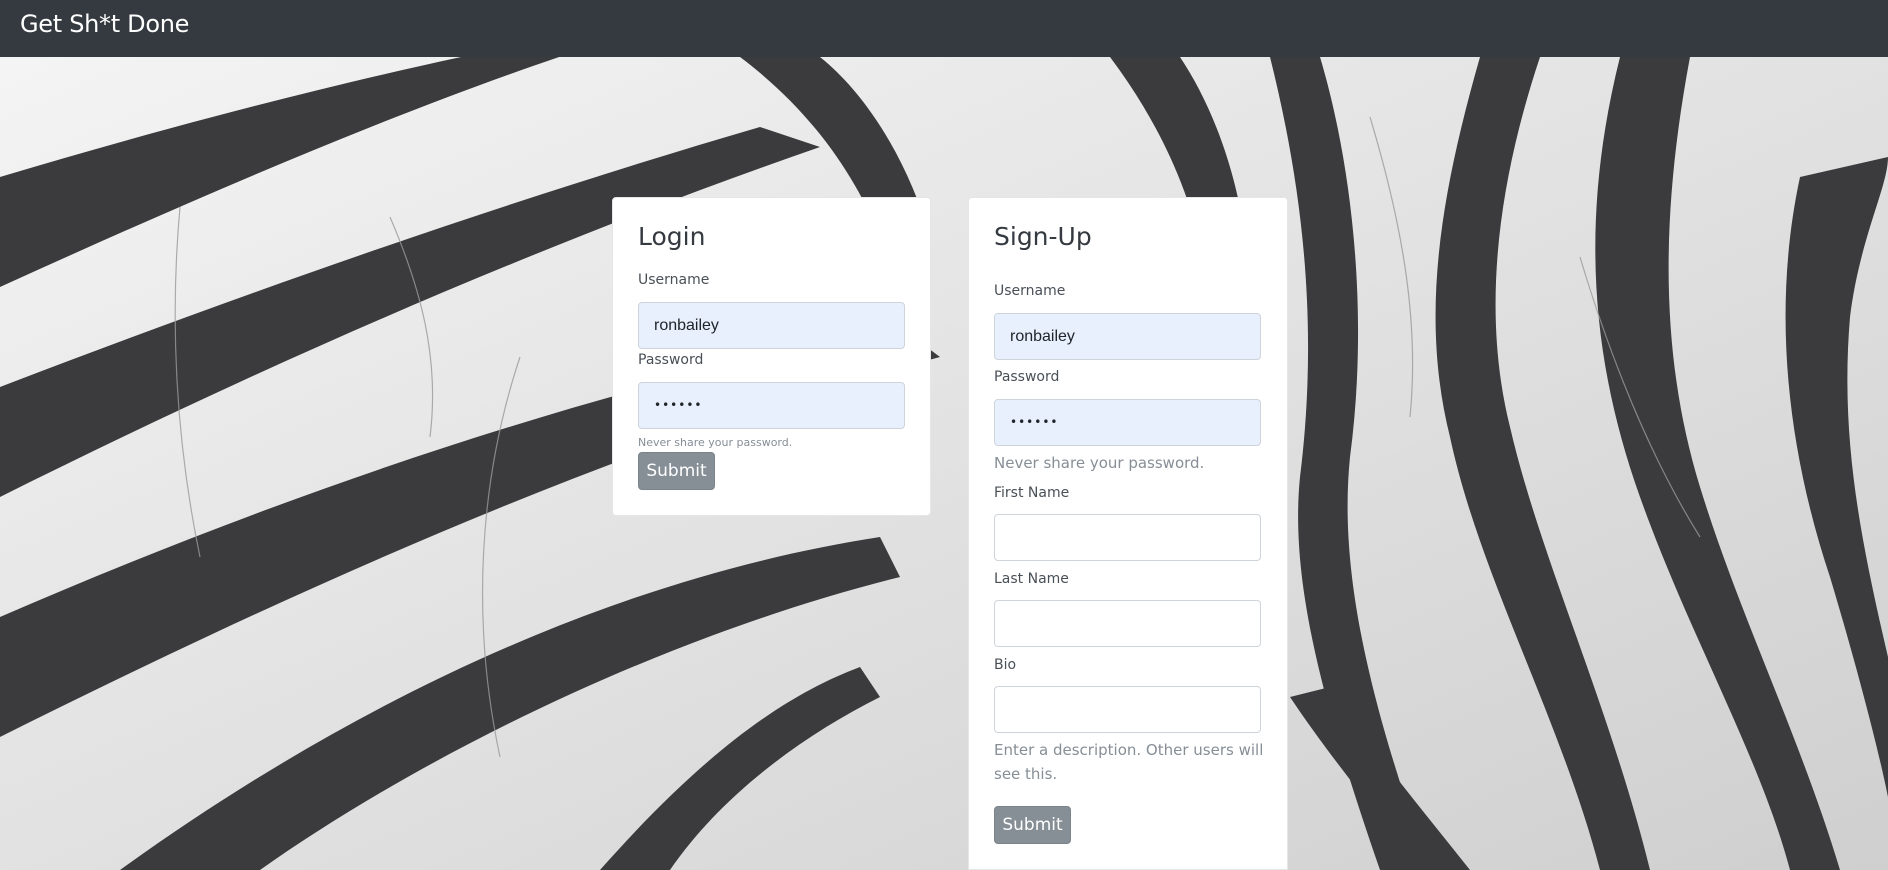 The width and height of the screenshot is (1888, 870). Describe the element at coordinates (944, 28) in the screenshot. I see `navbar: Get Sh*t Done` at that location.